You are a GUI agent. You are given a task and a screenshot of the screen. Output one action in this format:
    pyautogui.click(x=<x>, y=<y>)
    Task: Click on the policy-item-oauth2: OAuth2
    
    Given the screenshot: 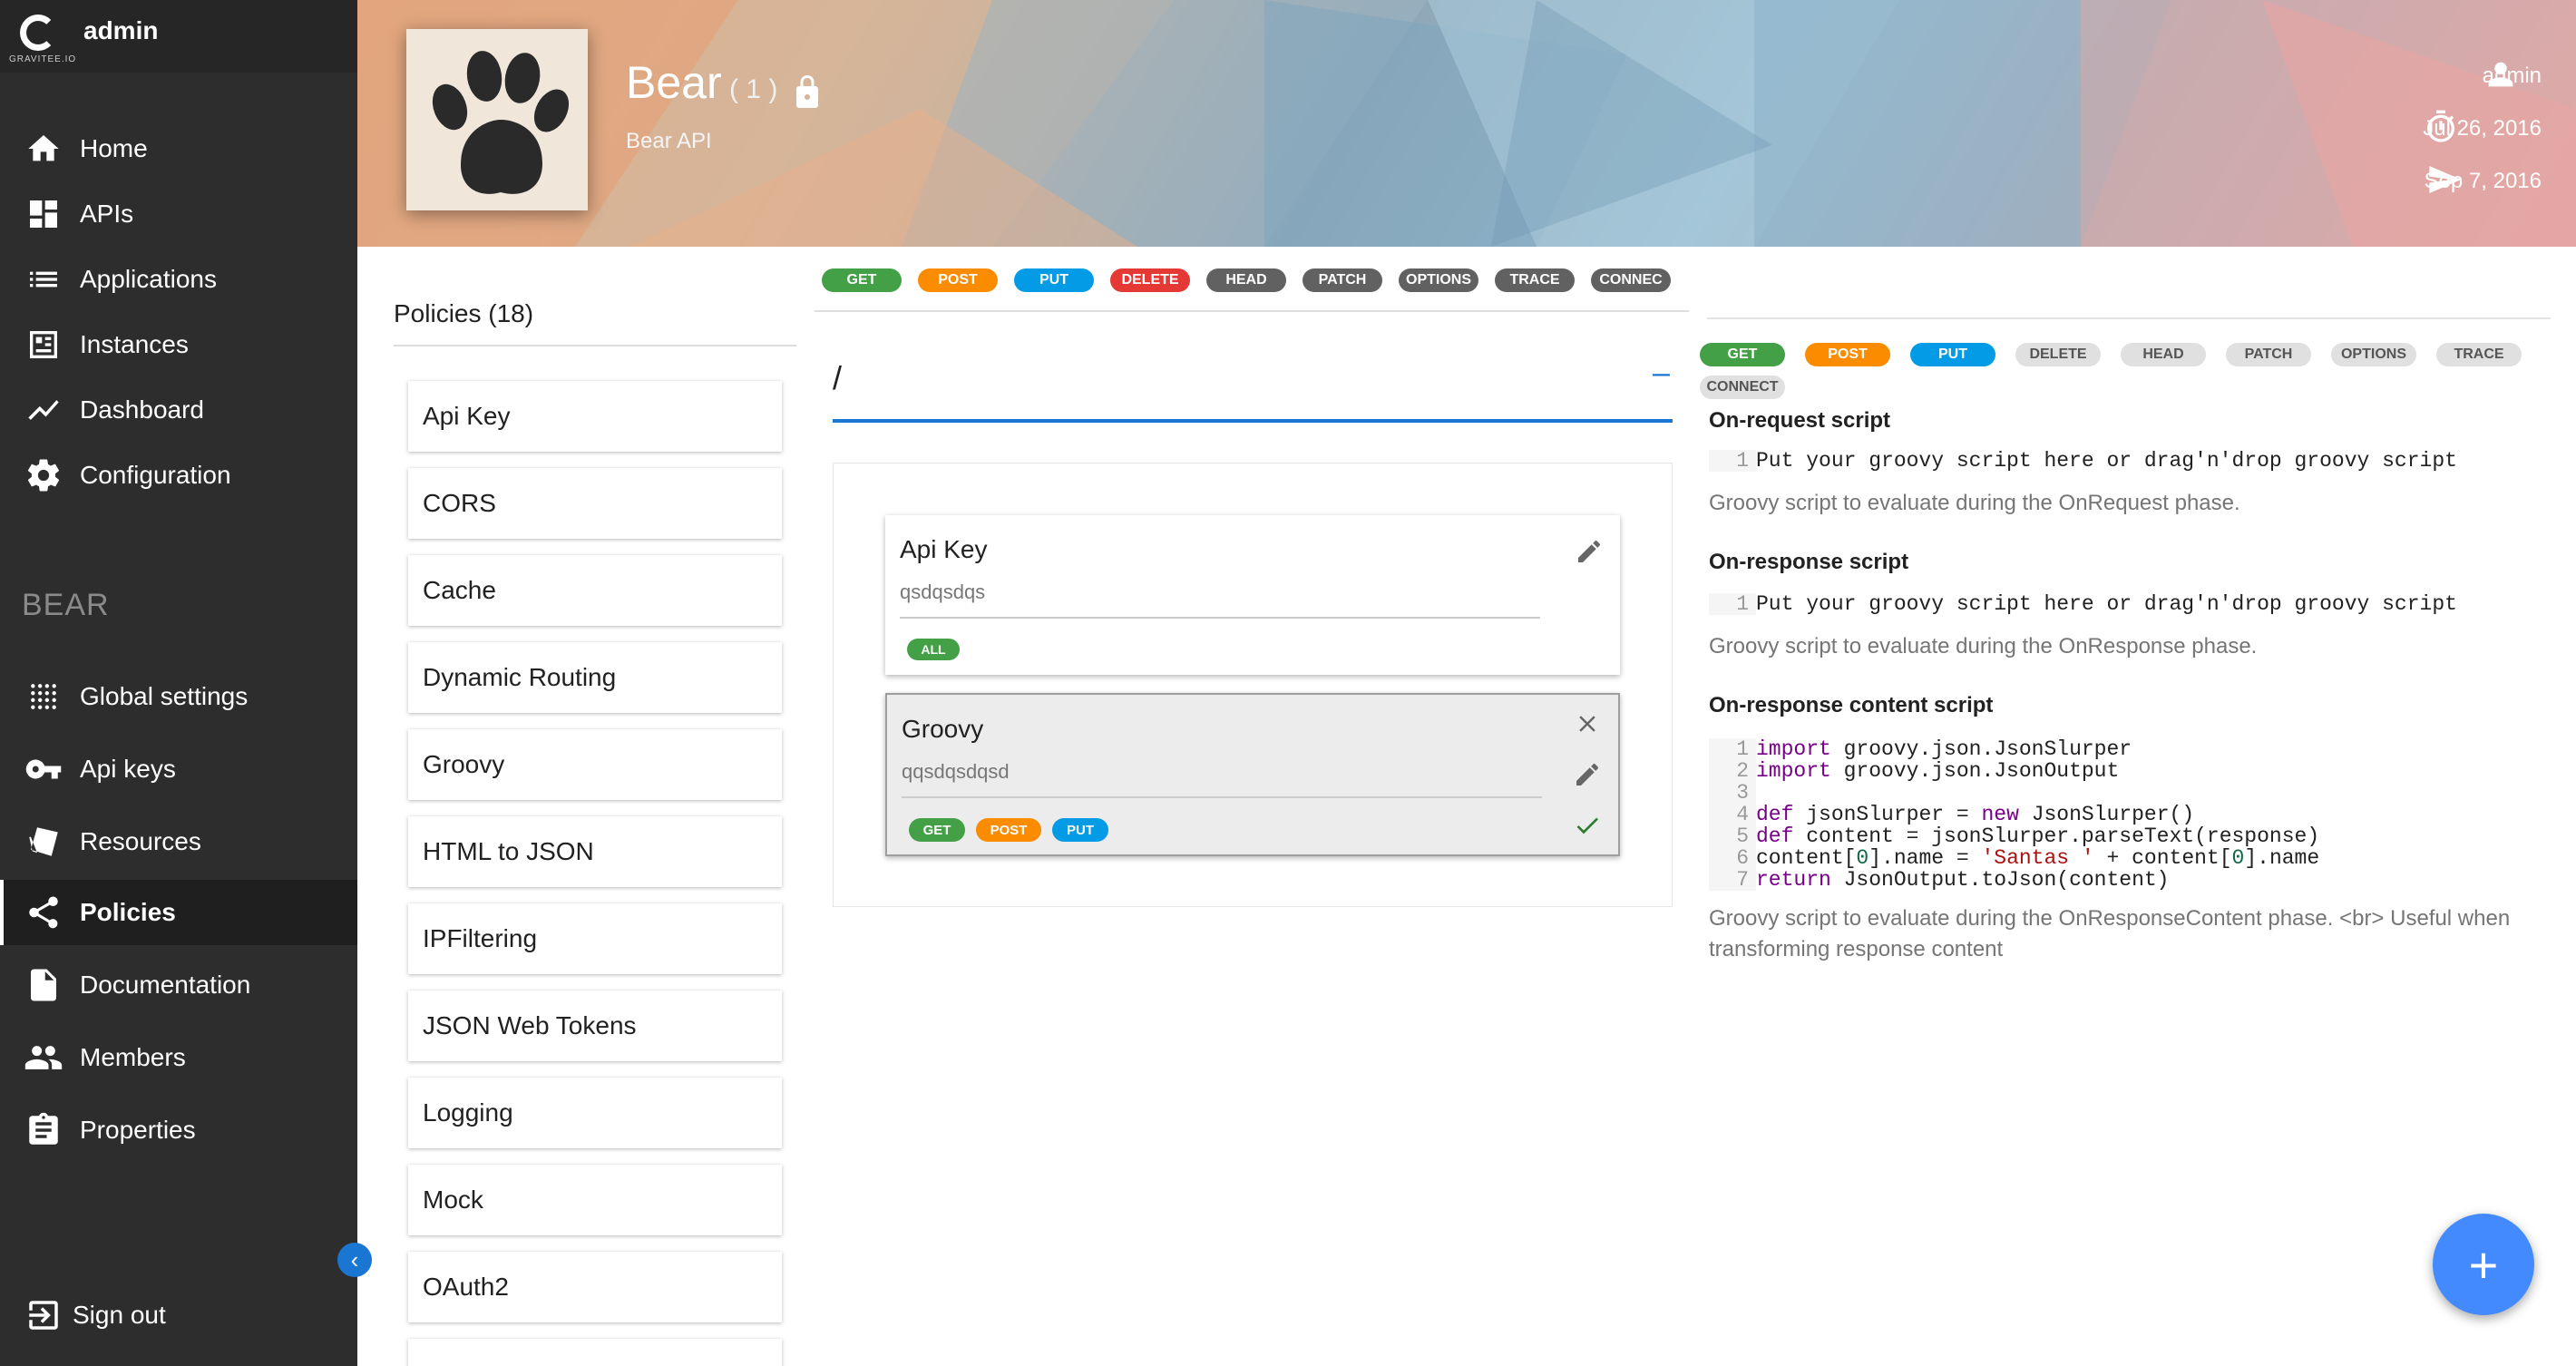 What is the action you would take?
    pyautogui.click(x=595, y=1287)
    